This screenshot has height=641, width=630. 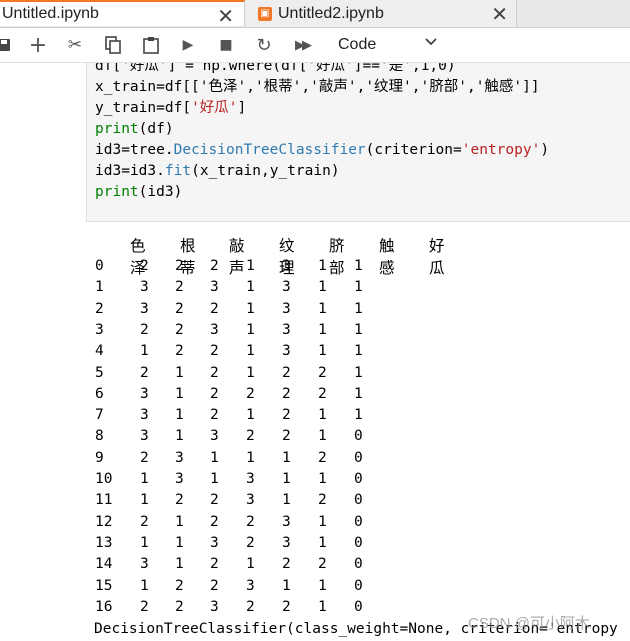 What do you see at coordinates (264, 45) in the screenshot?
I see `restart-icon: ↻` at bounding box center [264, 45].